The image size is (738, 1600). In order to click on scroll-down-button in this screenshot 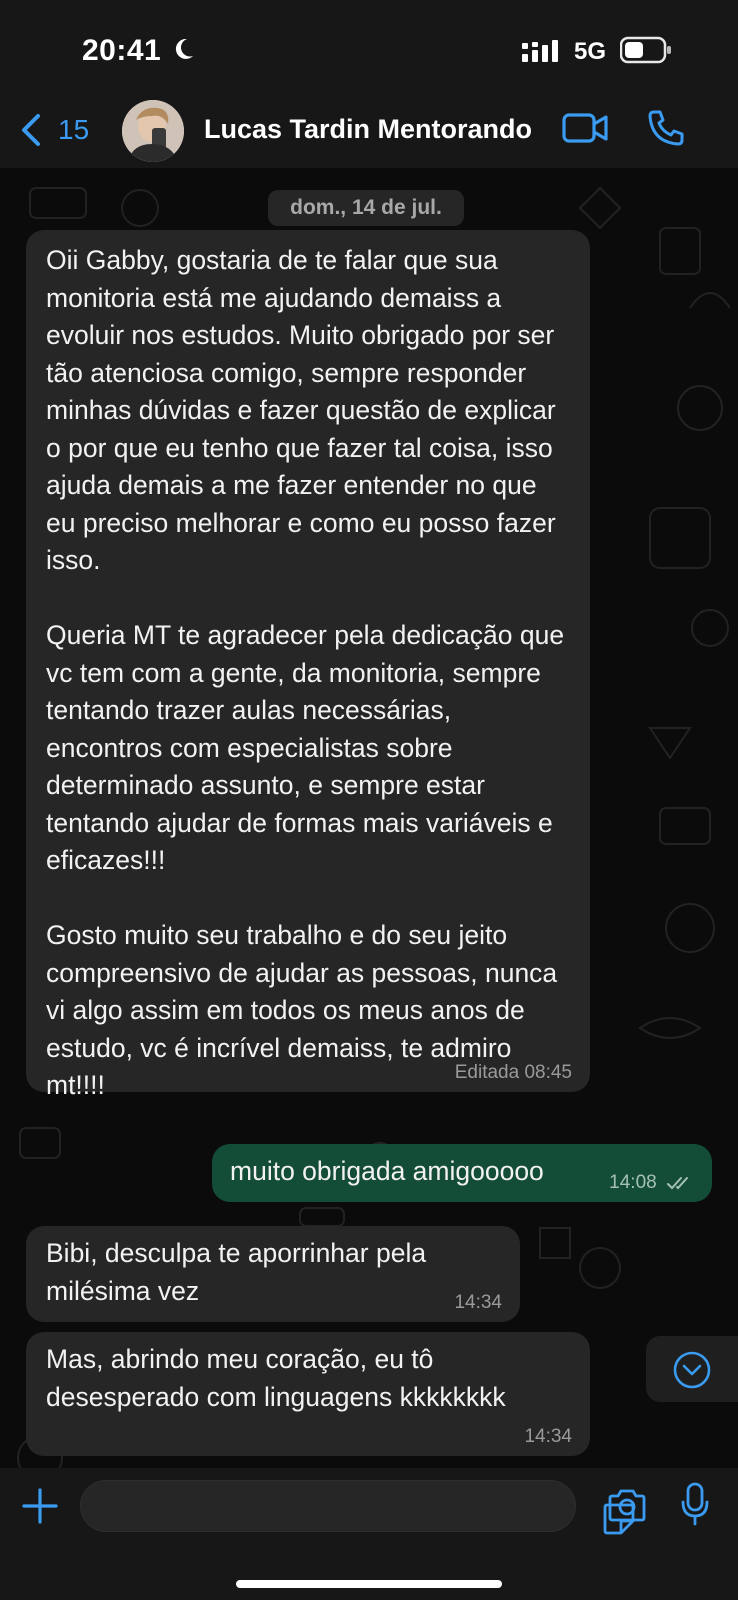, I will do `click(692, 1369)`.